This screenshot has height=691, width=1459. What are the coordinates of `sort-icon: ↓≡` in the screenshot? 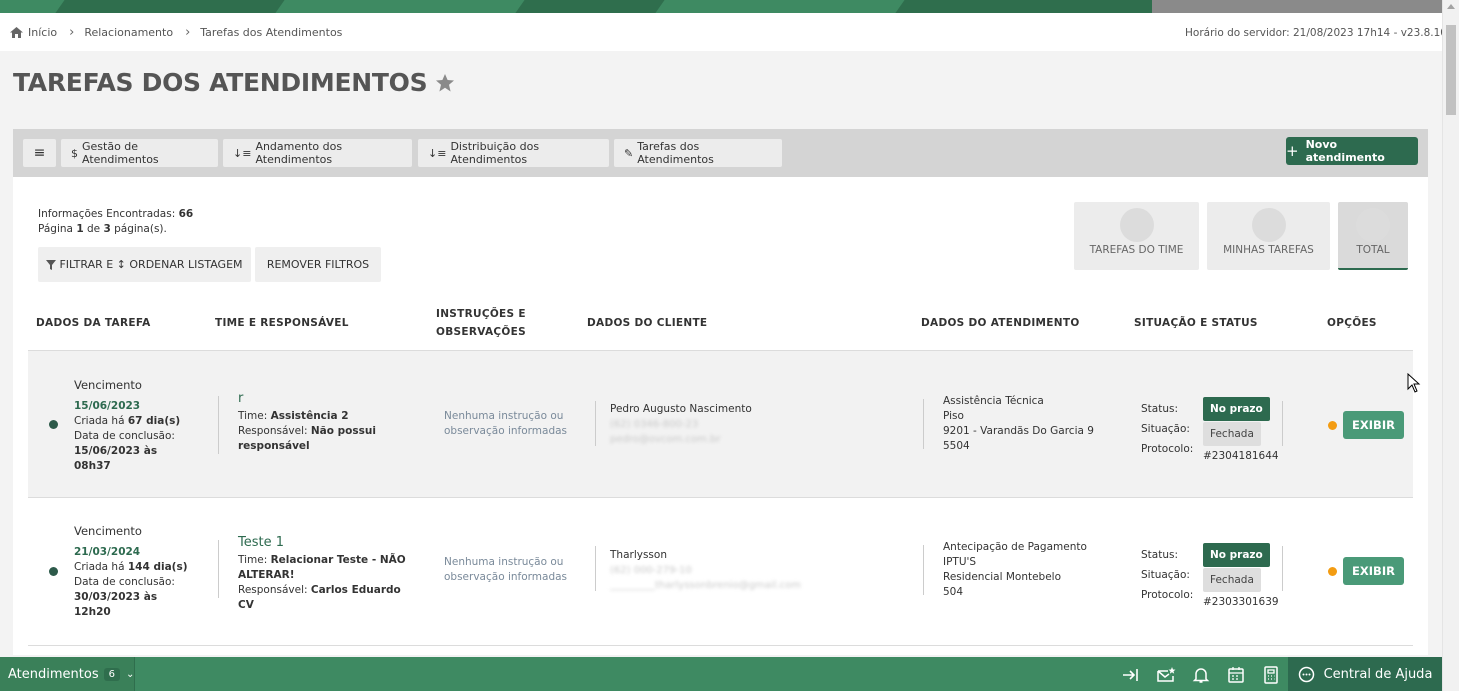 It's located at (242, 153).